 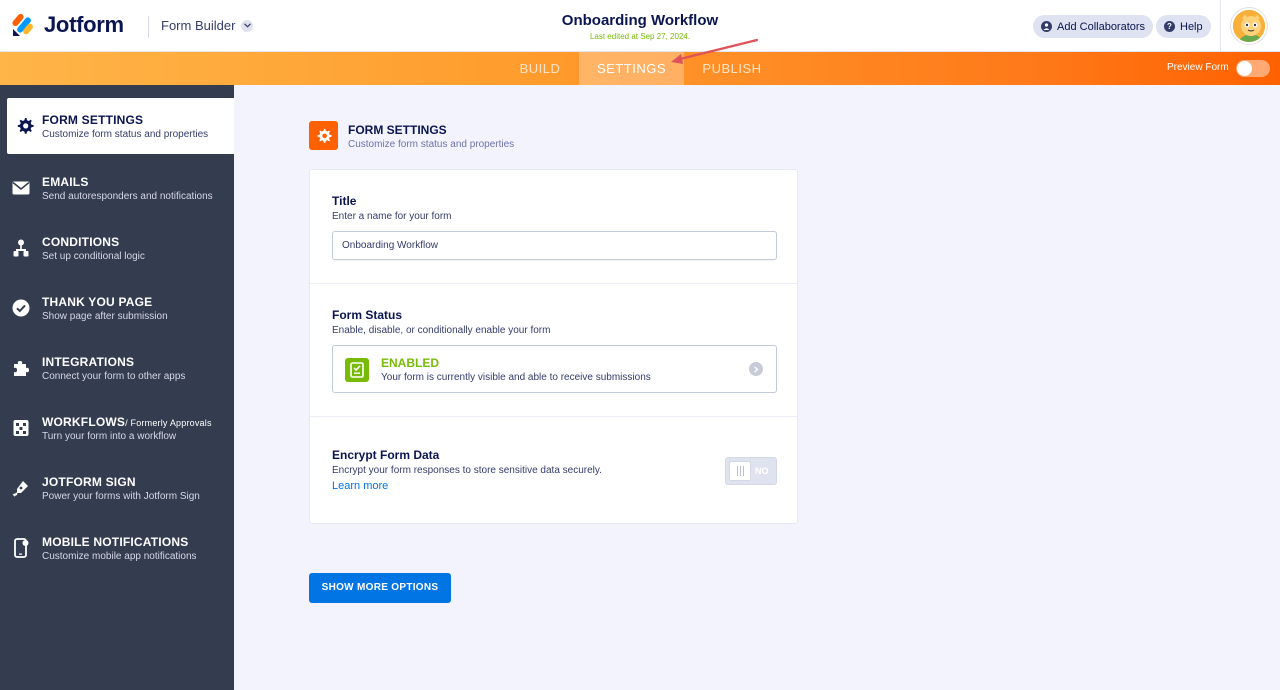 What do you see at coordinates (121, 496) in the screenshot?
I see `sidebar-item-subtitle: Power your forms with Jotform Sign` at bounding box center [121, 496].